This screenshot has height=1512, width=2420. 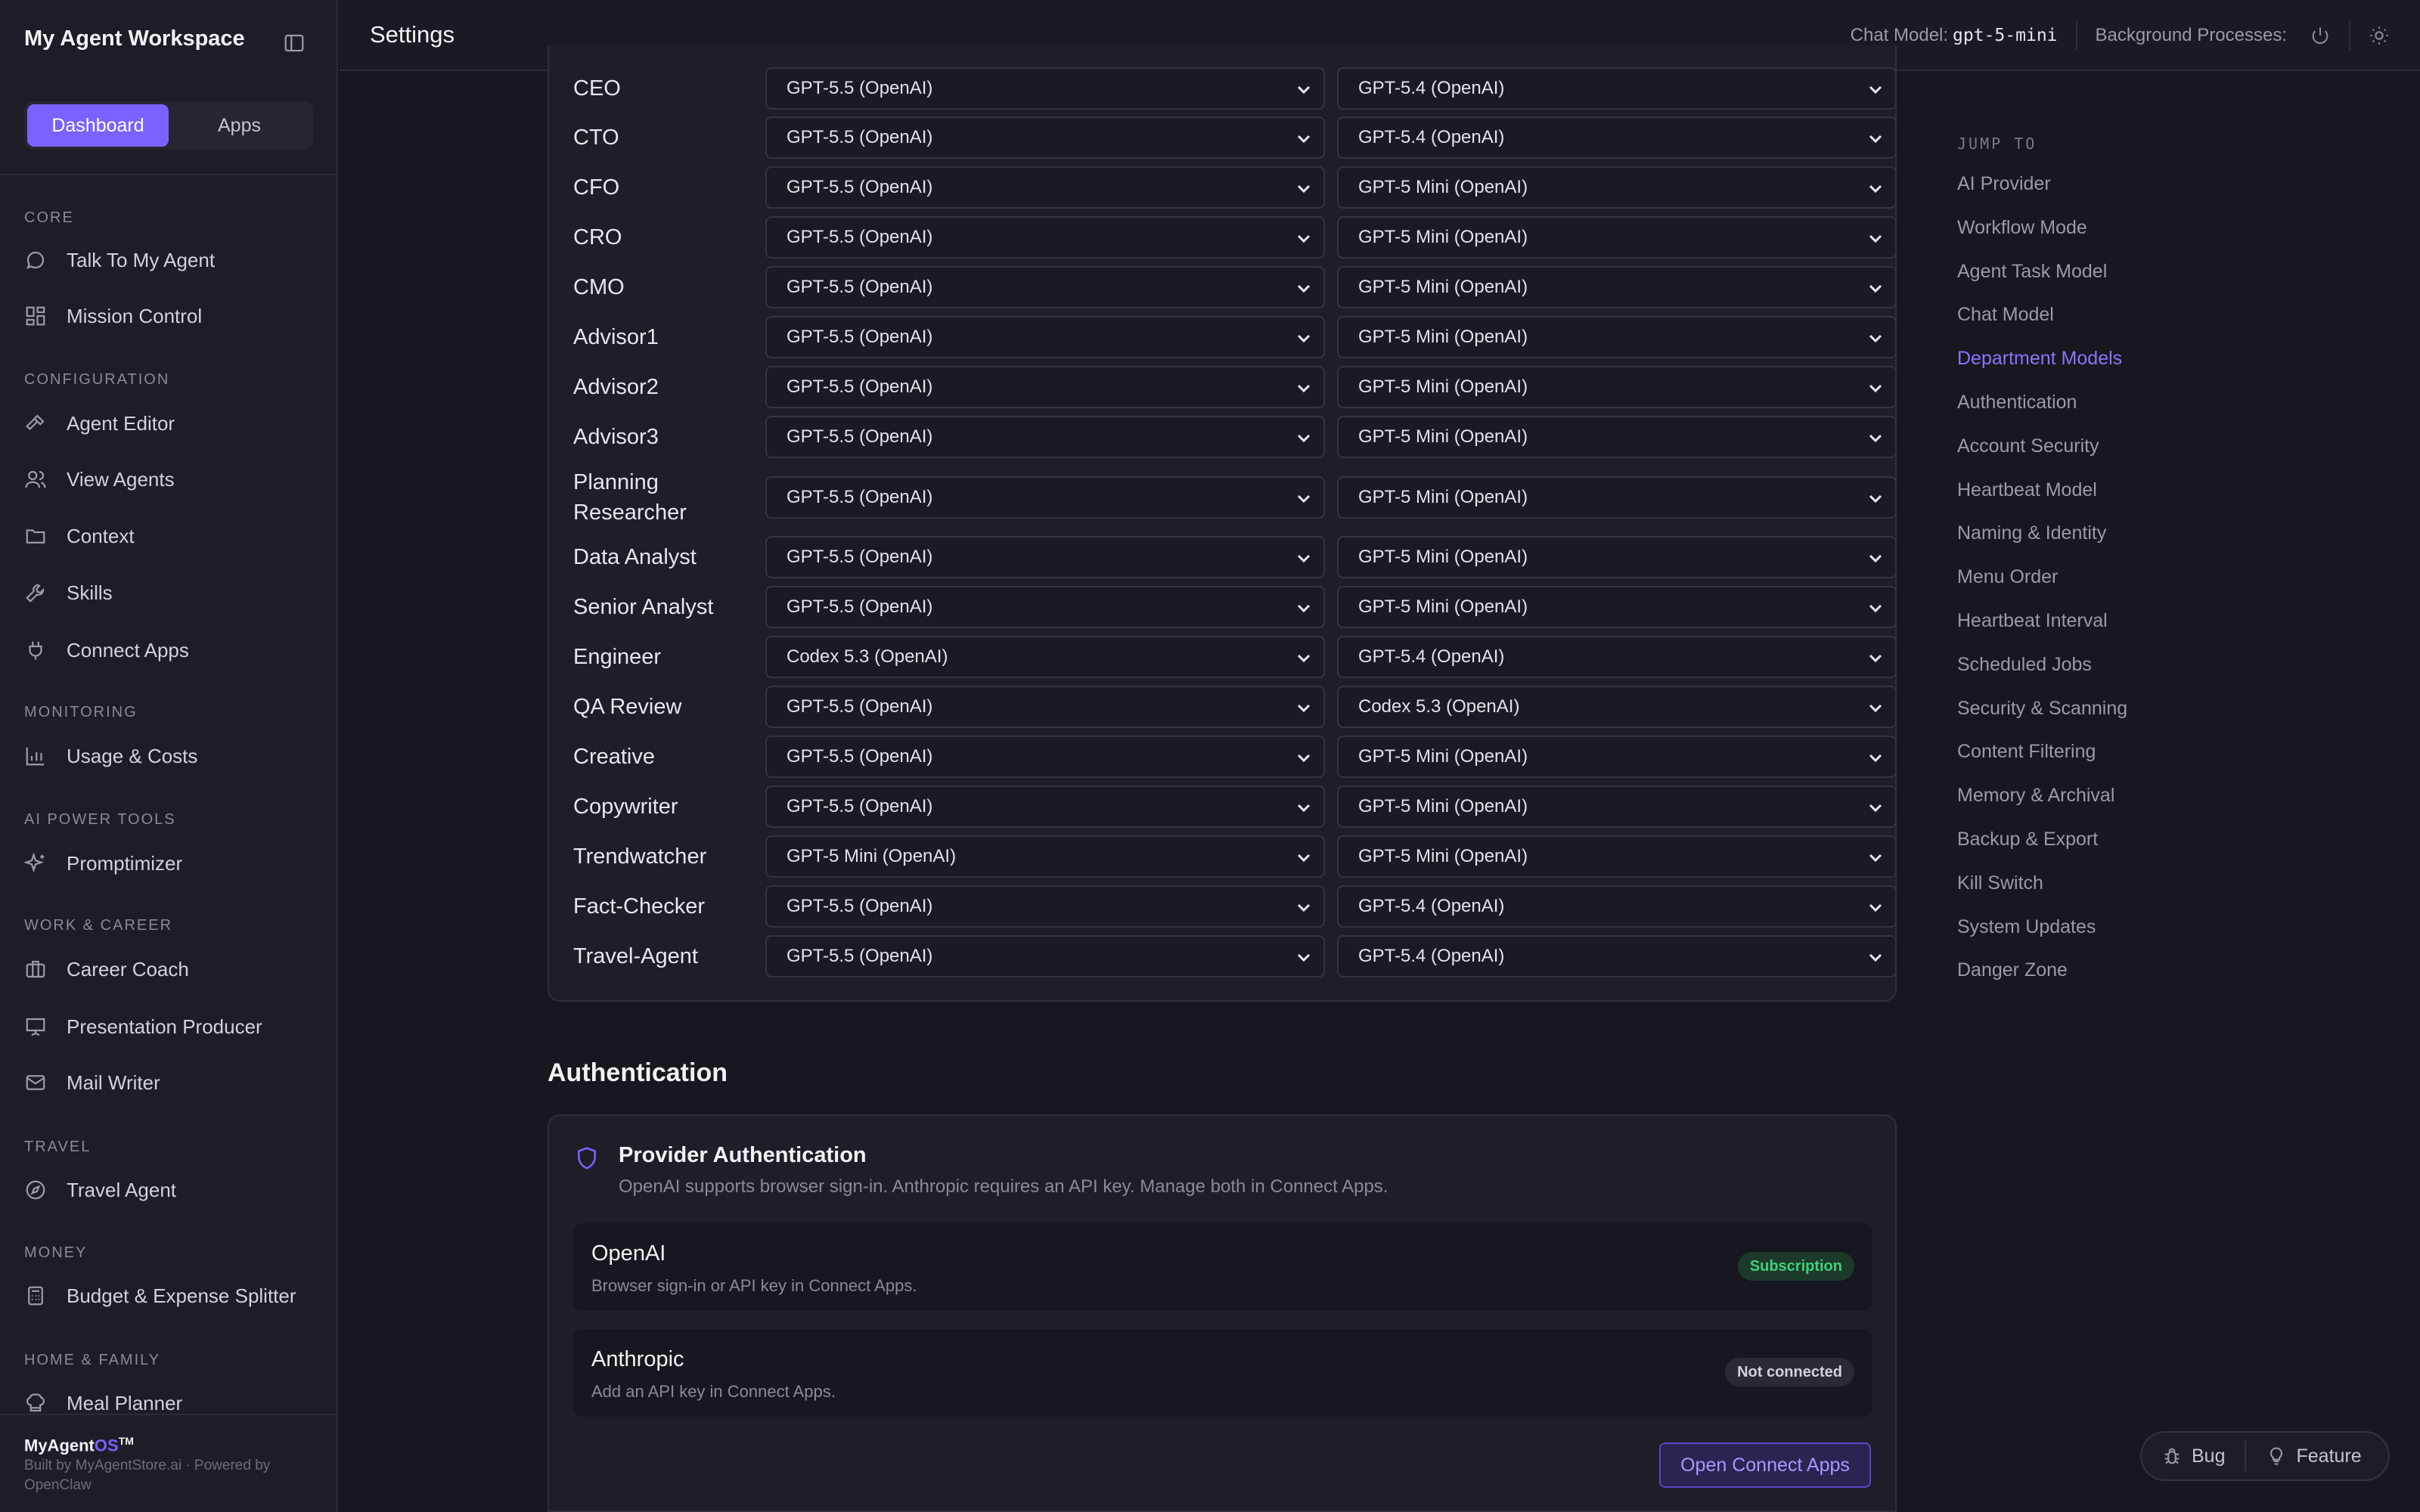 I want to click on chat-model-value: gpt-5-mini, so click(x=2005, y=36).